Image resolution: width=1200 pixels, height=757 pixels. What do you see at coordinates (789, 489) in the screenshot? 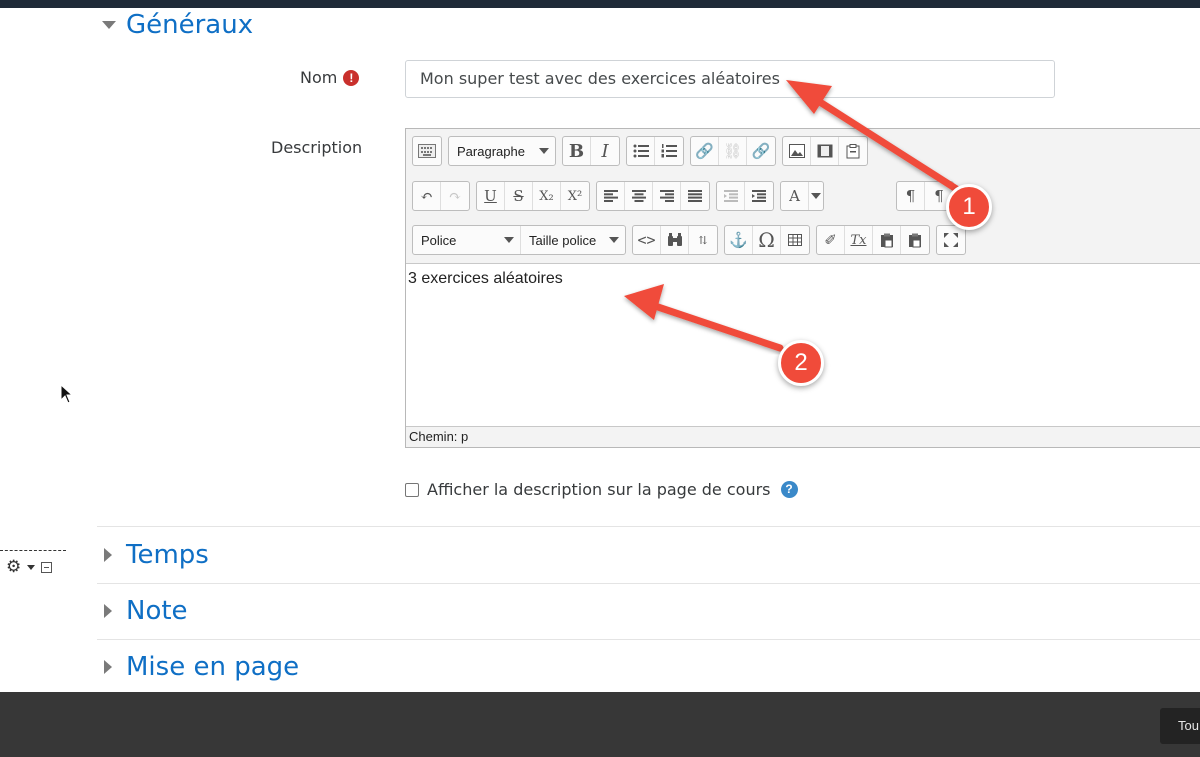
I see `help-icon: ?` at bounding box center [789, 489].